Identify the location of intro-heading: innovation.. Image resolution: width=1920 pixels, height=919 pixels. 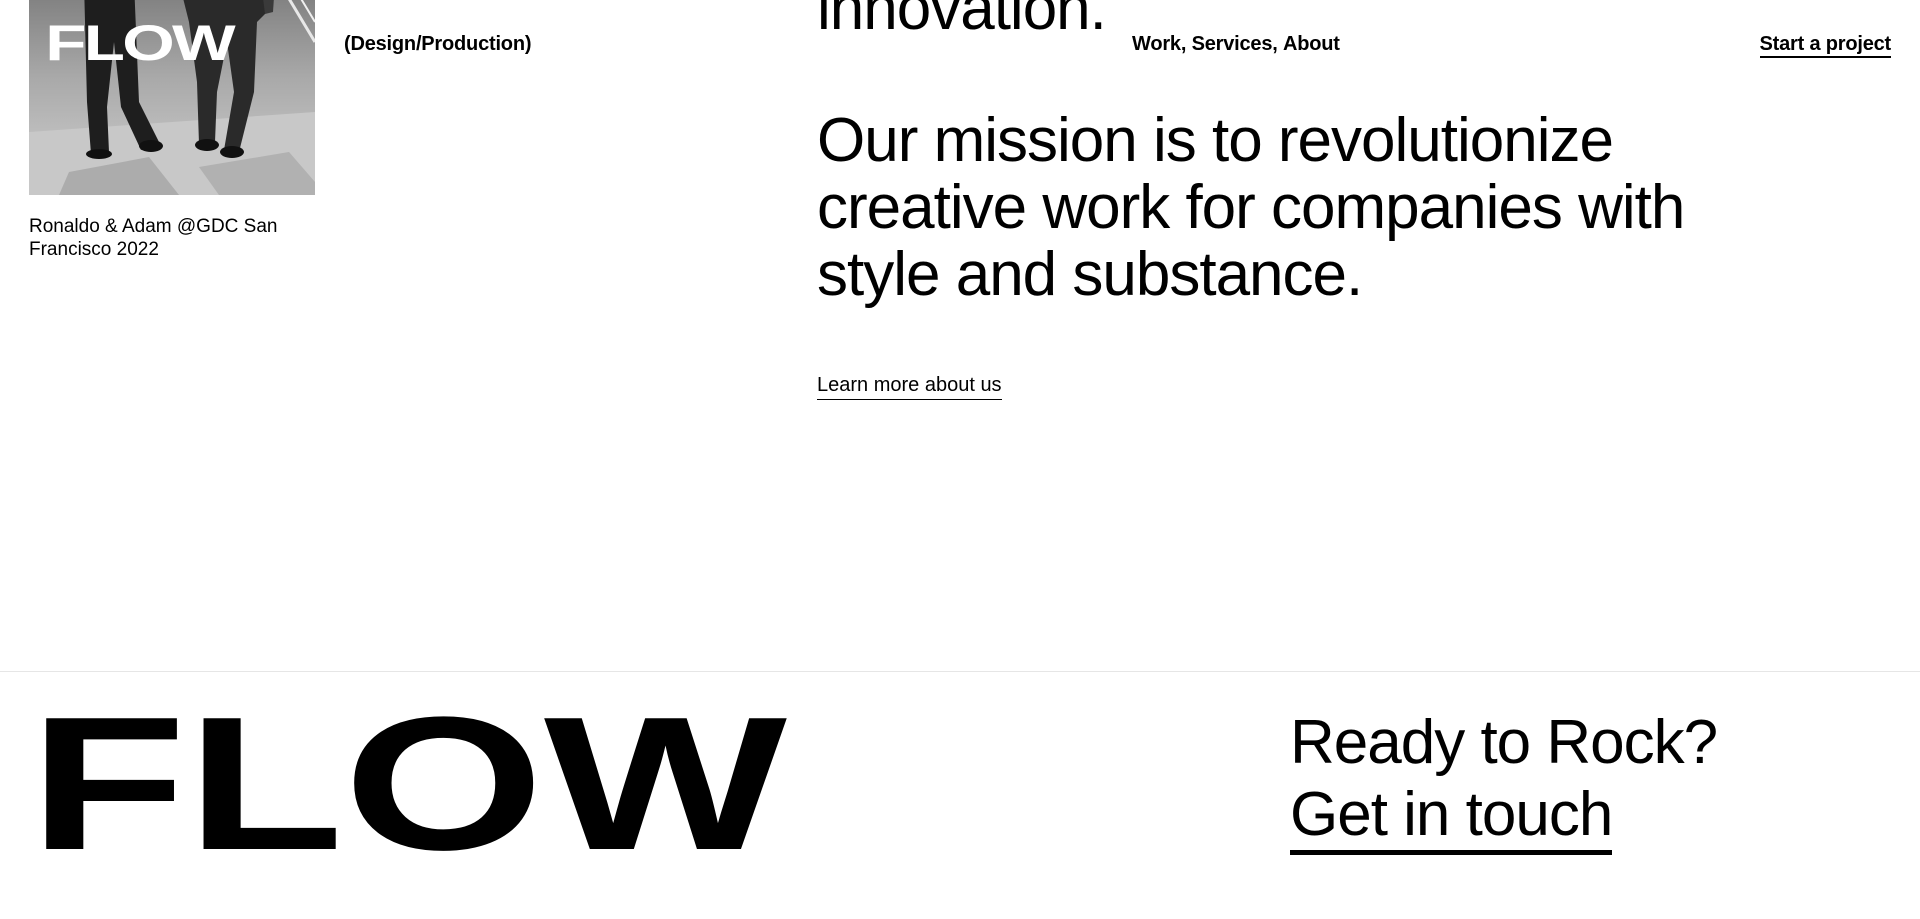
(962, 21).